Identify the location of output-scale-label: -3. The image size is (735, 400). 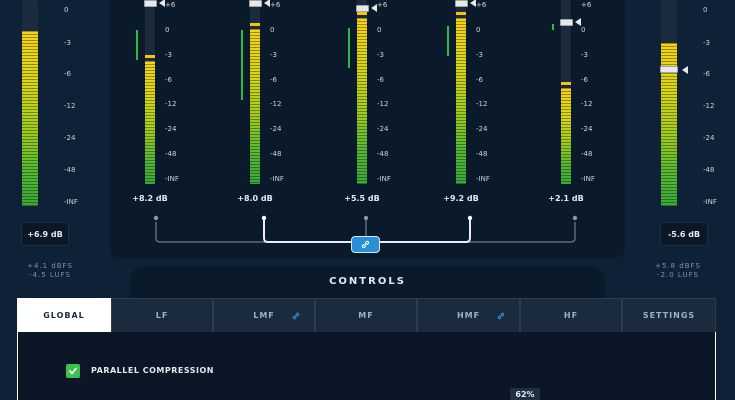
(706, 43).